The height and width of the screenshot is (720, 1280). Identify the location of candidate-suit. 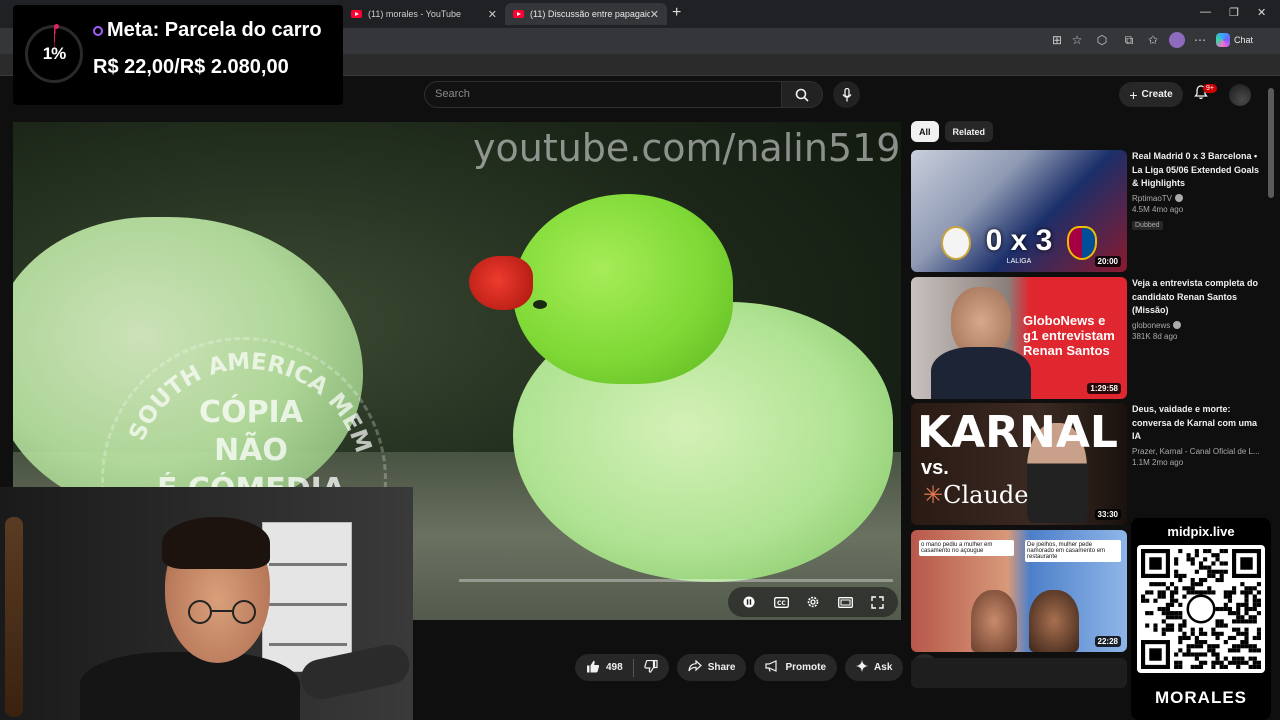
(981, 373).